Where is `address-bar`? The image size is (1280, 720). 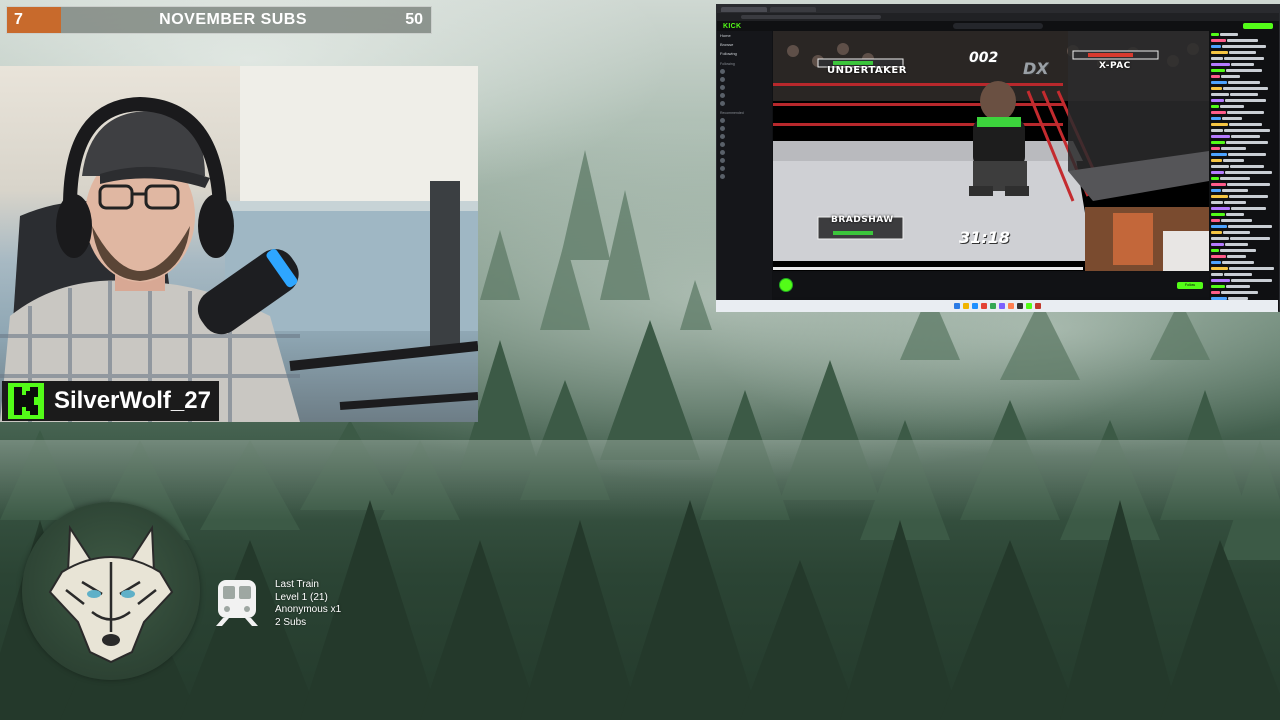 address-bar is located at coordinates (998, 17).